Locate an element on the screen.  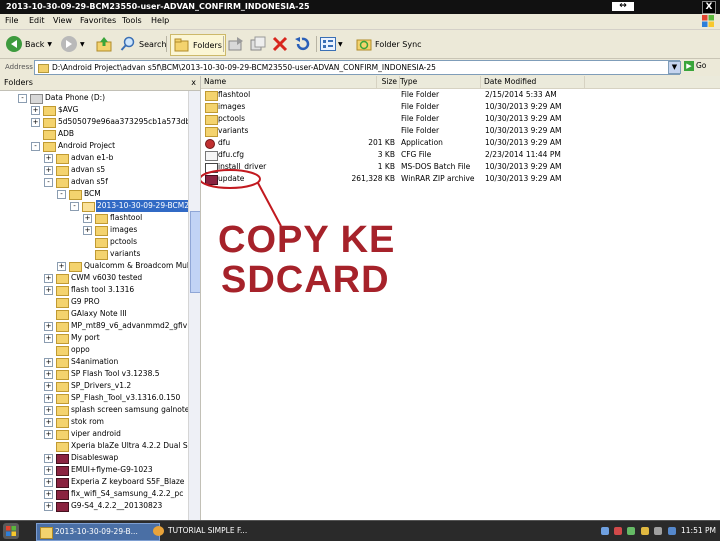
tree-item: + My port is located at coordinates (94, 338).